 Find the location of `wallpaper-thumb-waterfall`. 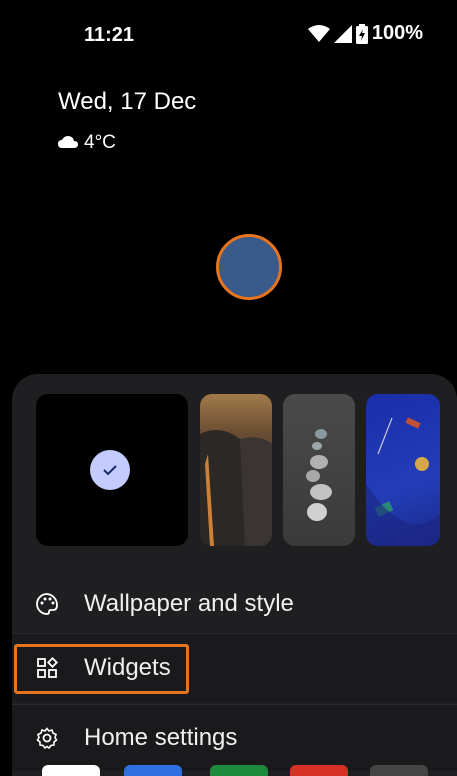

wallpaper-thumb-waterfall is located at coordinates (236, 470).